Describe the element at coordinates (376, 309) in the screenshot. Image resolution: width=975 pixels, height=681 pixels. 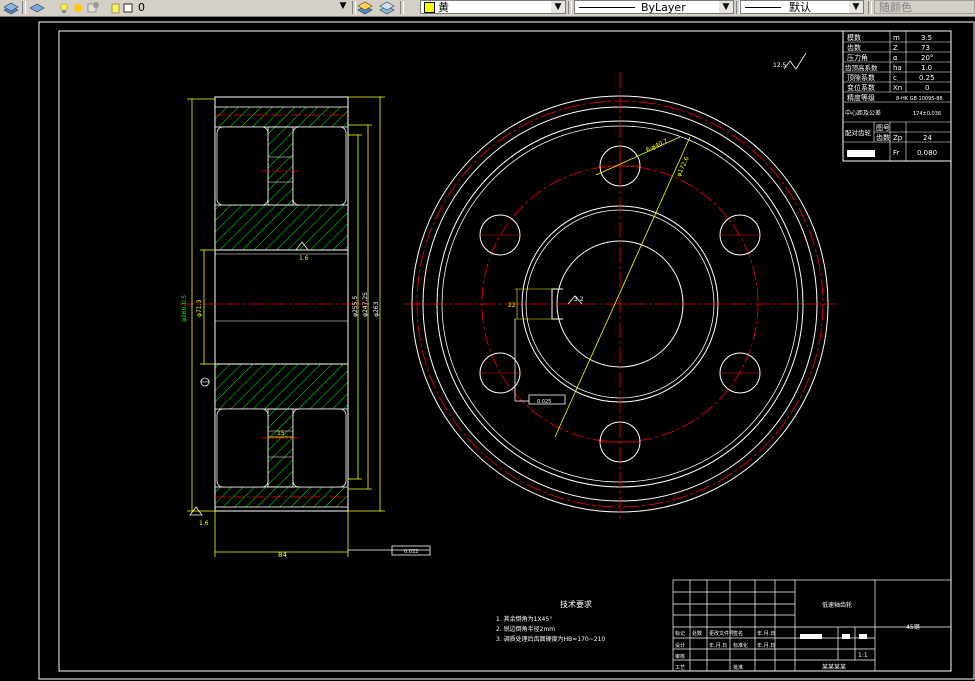
I see `right-diameter-3: φ263` at that location.